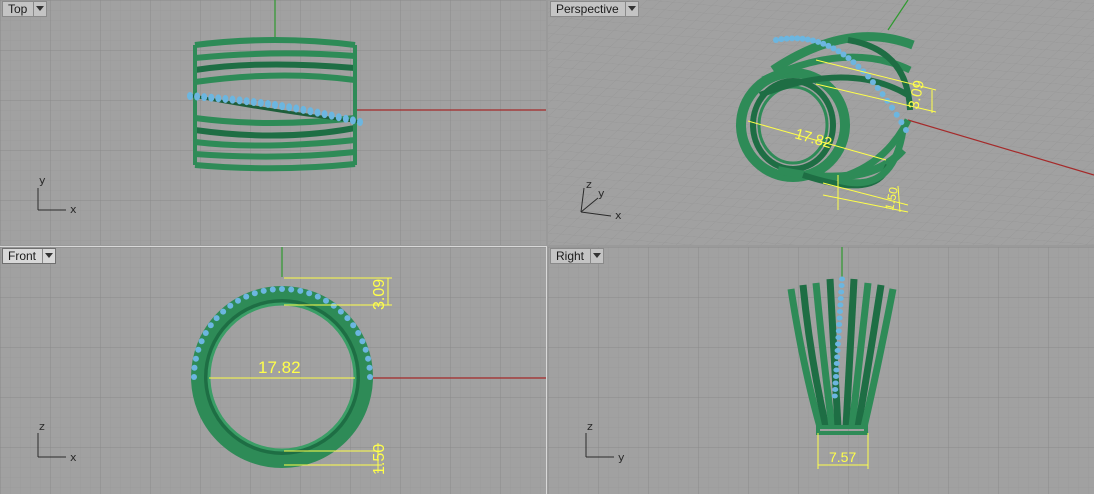  Describe the element at coordinates (25, 9) in the screenshot. I see `viewport-tab-top: Top` at that location.